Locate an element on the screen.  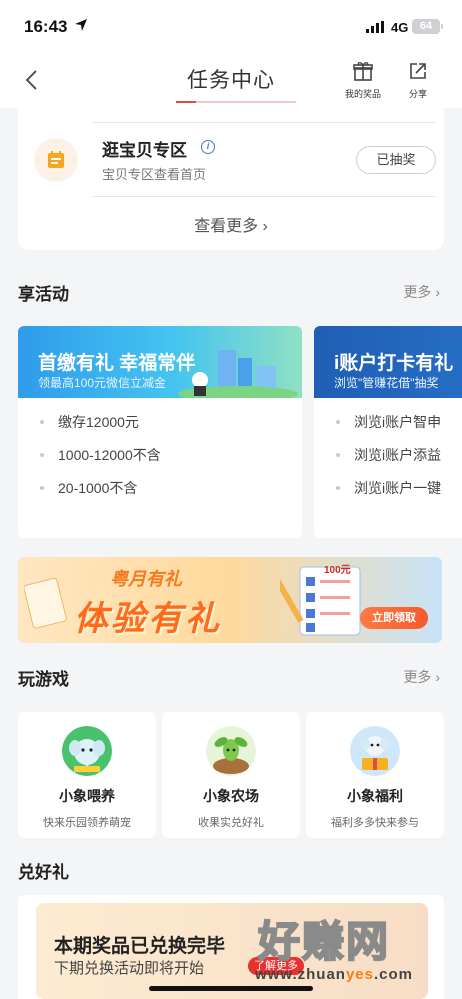
task-status-button: 已抽奖 is located at coordinates (396, 160).